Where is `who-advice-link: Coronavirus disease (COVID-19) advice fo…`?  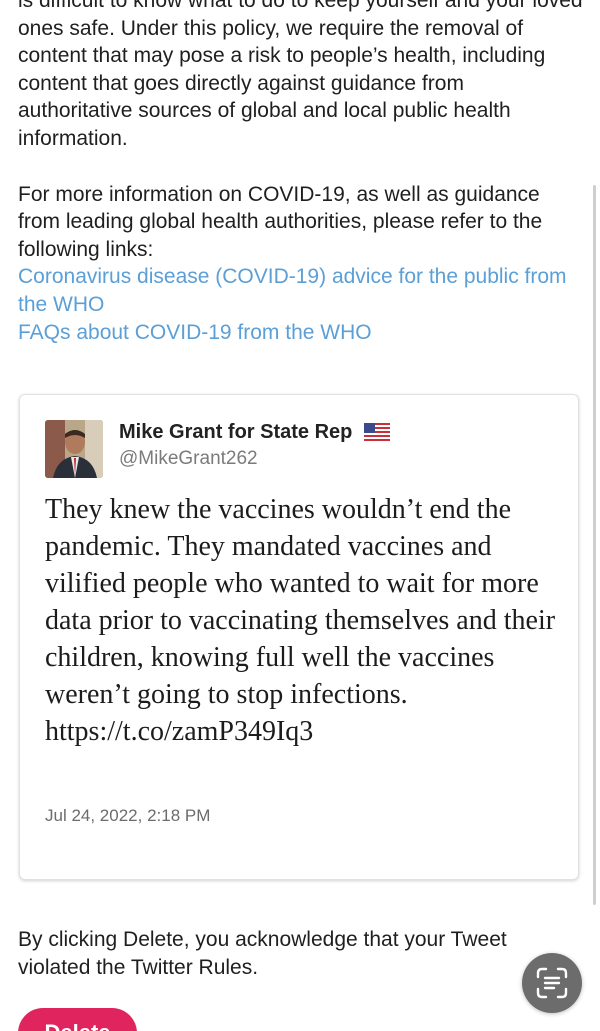 who-advice-link: Coronavirus disease (COVID-19) advice fo… is located at coordinates (301, 290).